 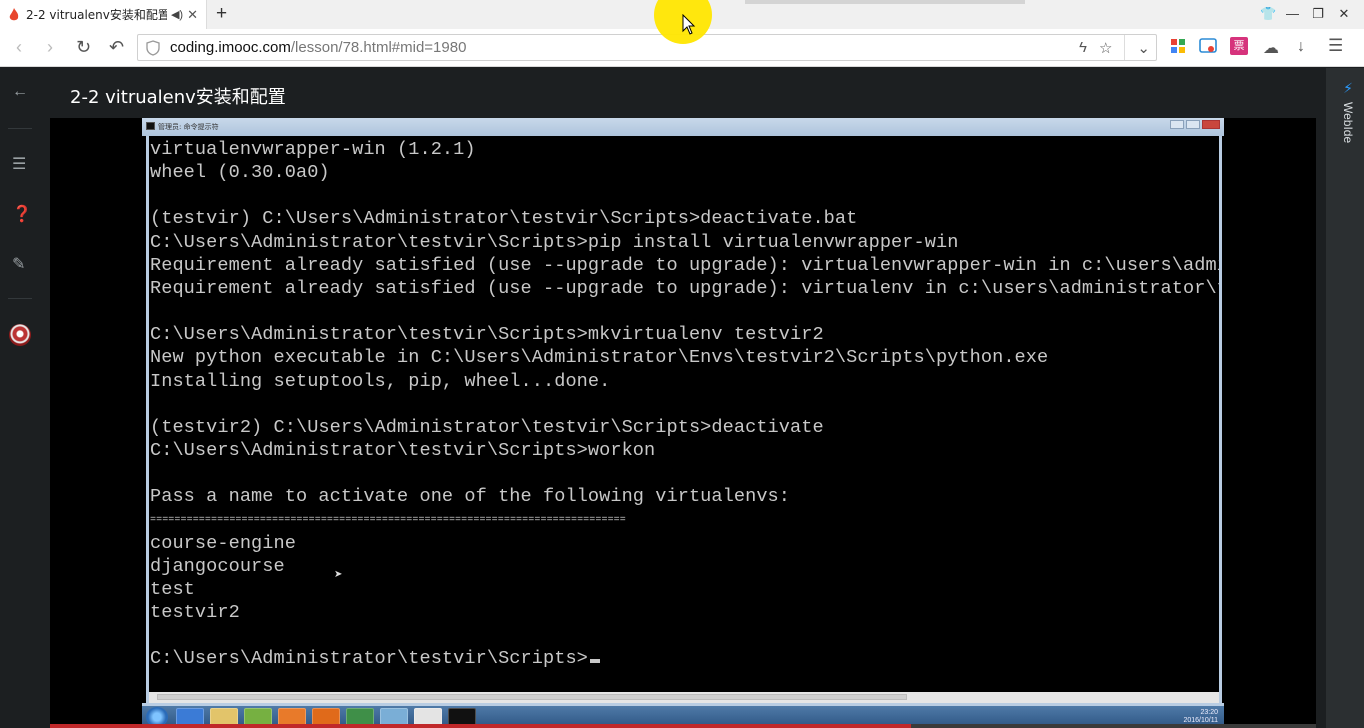 I want to click on cmd-minimize-icon, so click(x=1177, y=124).